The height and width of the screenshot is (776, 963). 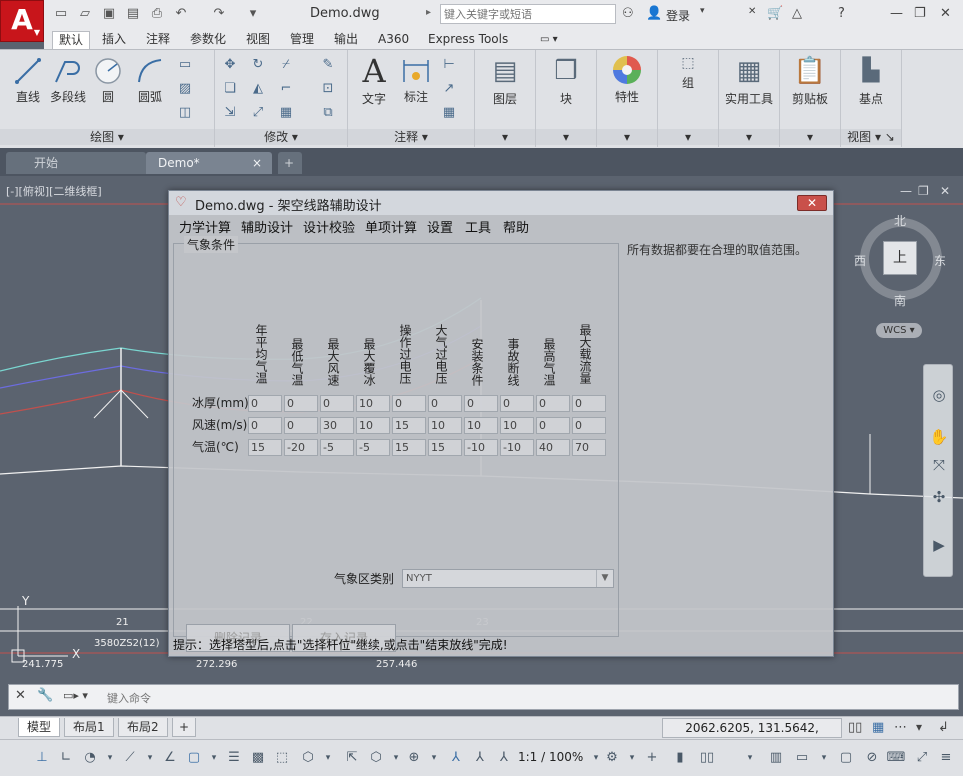 What do you see at coordinates (627, 79) in the screenshot?
I see `properties-button: 特性` at bounding box center [627, 79].